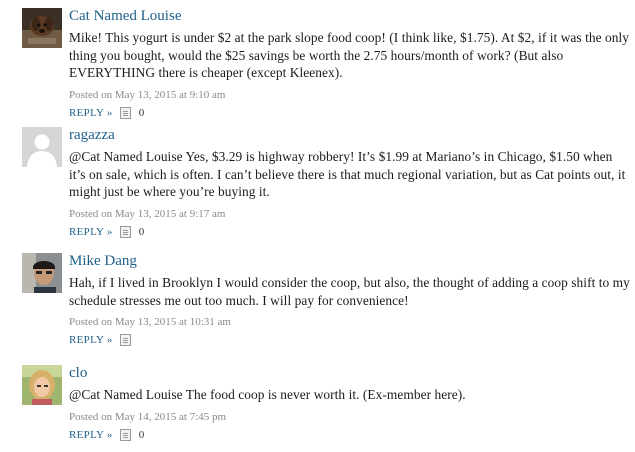 The height and width of the screenshot is (452, 635). What do you see at coordinates (350, 95) in the screenshot?
I see `comment-timestamp: Posted on May 13, 2015 at 9:10 am` at bounding box center [350, 95].